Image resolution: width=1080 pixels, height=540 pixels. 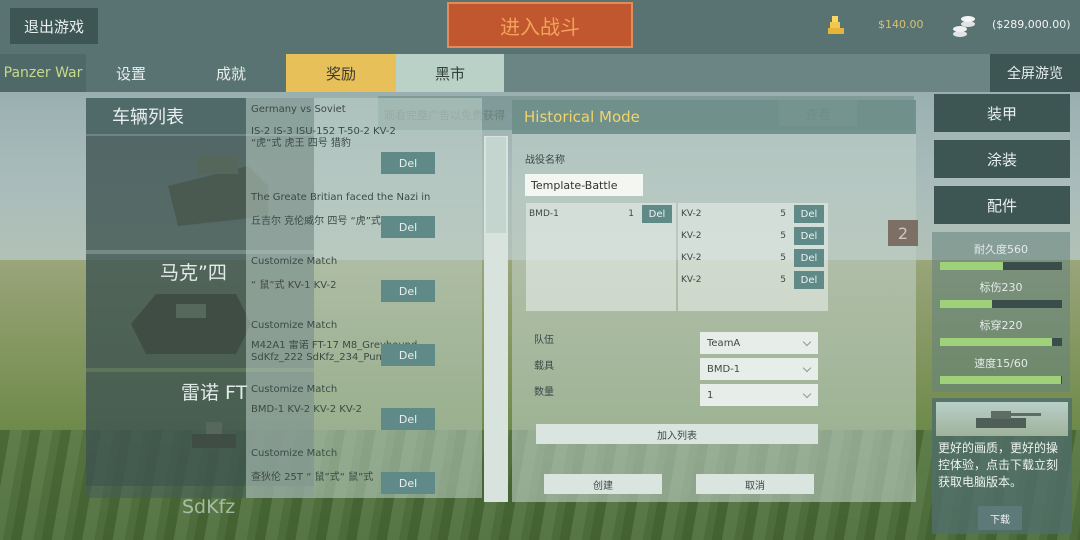 I want to click on match-list-item: Customize Match 查狄伦 25T “ 鼠”式“ 鼠”式 Del, so click(x=364, y=469).